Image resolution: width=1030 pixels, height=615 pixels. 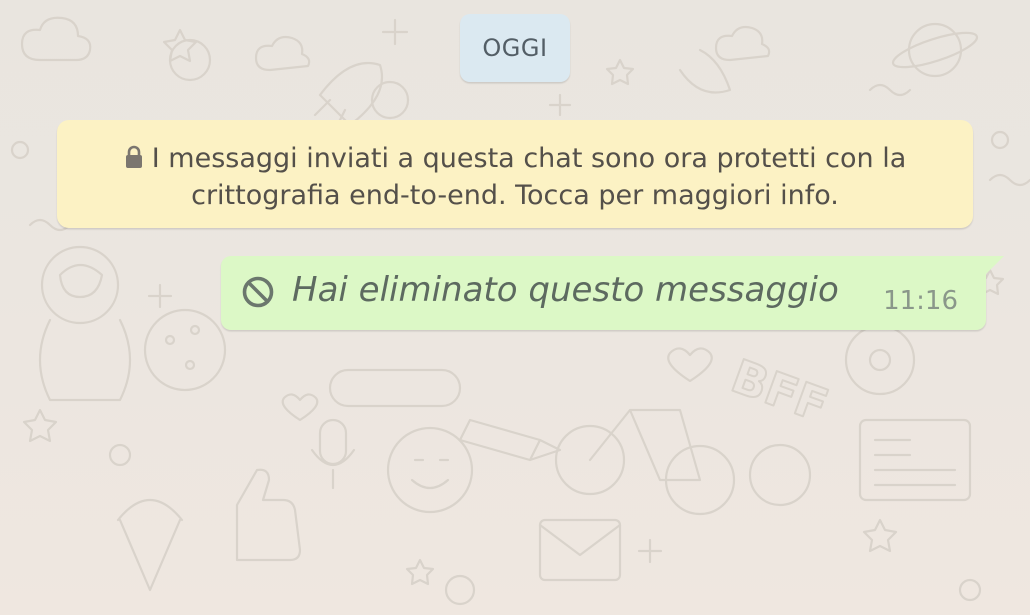 What do you see at coordinates (580, 550) in the screenshot?
I see `envelope-doodle` at bounding box center [580, 550].